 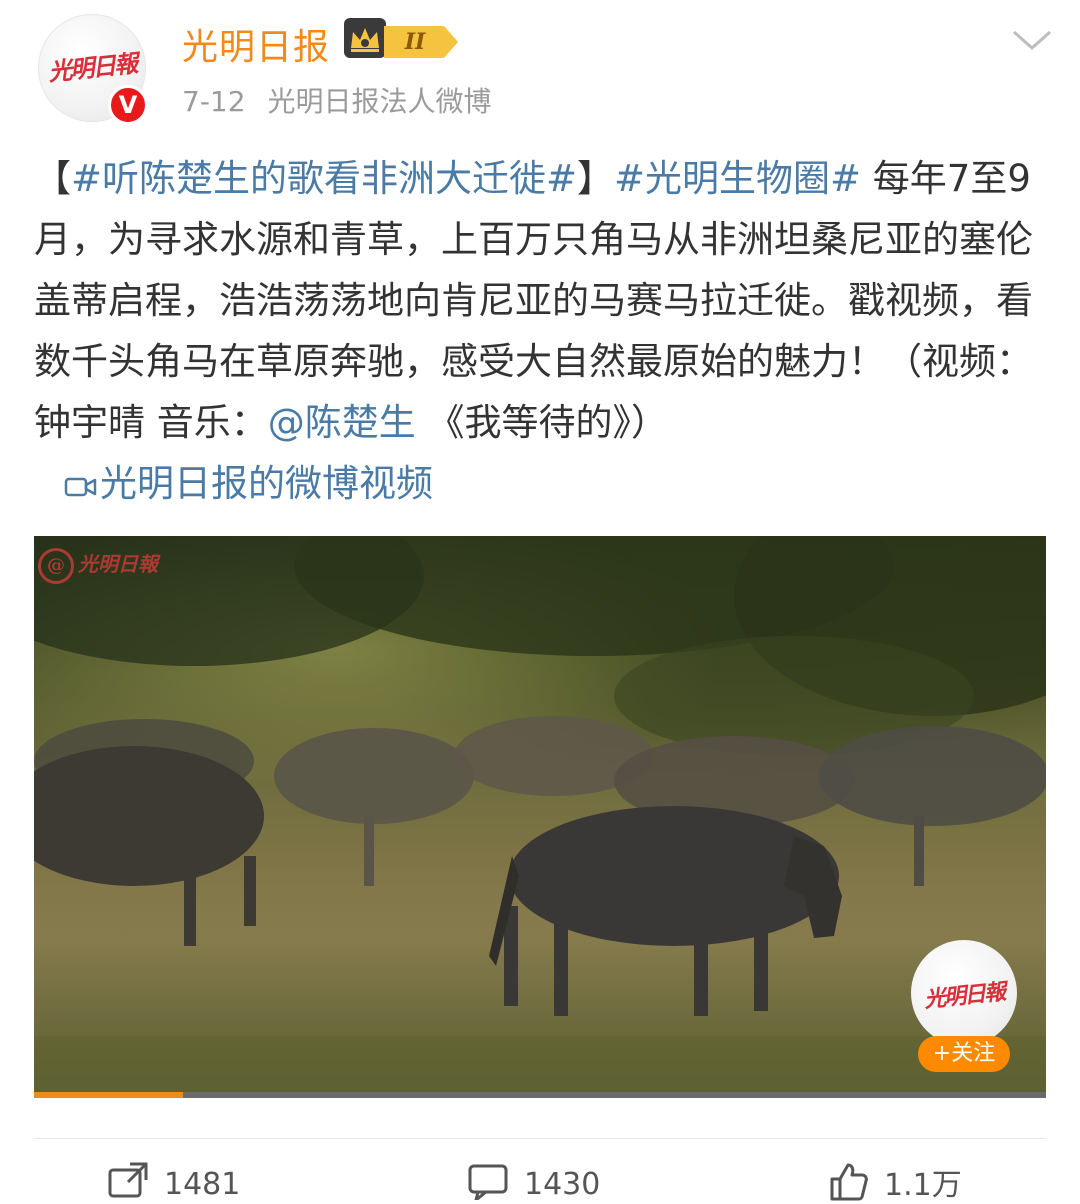 What do you see at coordinates (849, 1182) in the screenshot?
I see `thumbs-up-icon` at bounding box center [849, 1182].